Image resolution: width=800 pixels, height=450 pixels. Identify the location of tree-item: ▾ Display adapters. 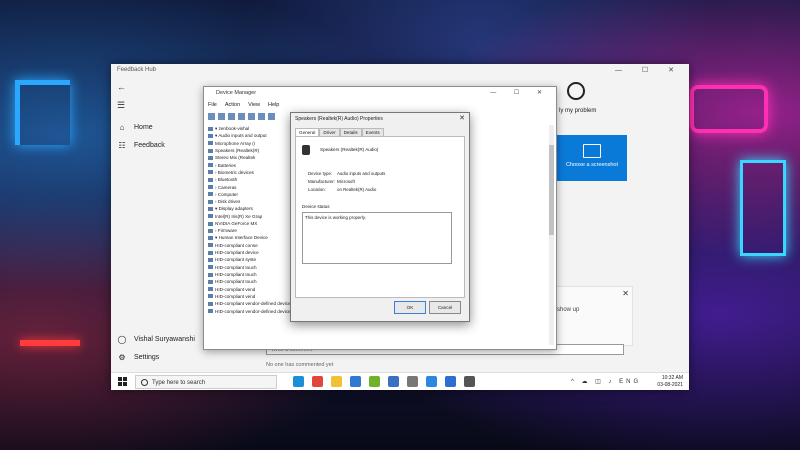
(250, 208).